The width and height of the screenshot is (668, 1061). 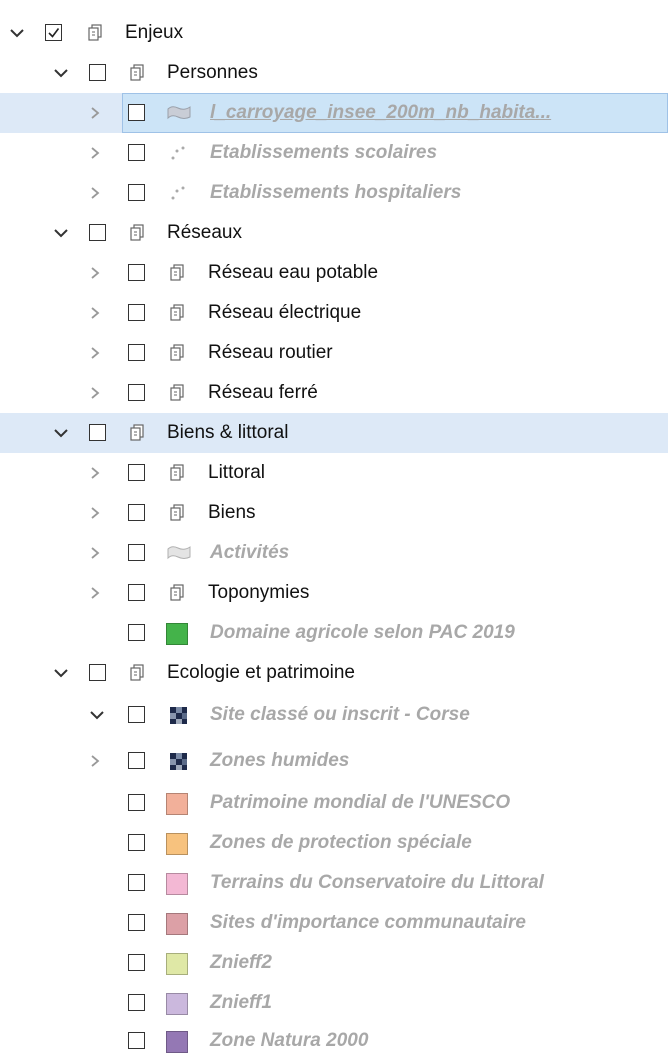 I want to click on tree-row-biens: Biens & littoral, so click(x=334, y=433).